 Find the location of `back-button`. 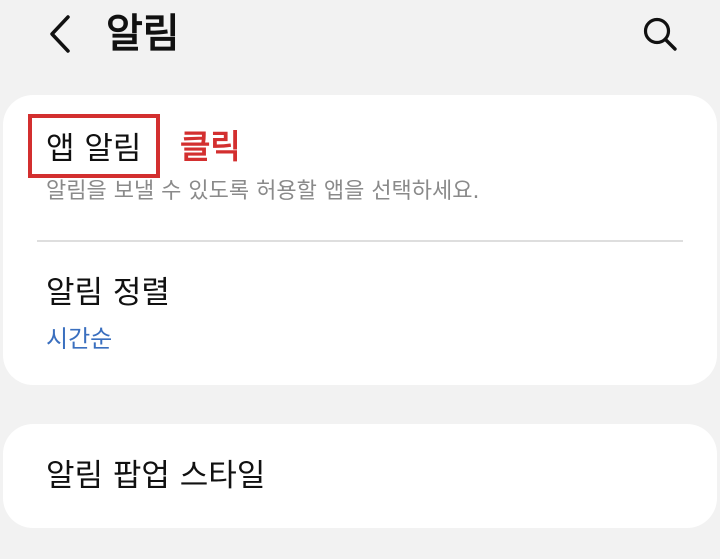

back-button is located at coordinates (60, 34).